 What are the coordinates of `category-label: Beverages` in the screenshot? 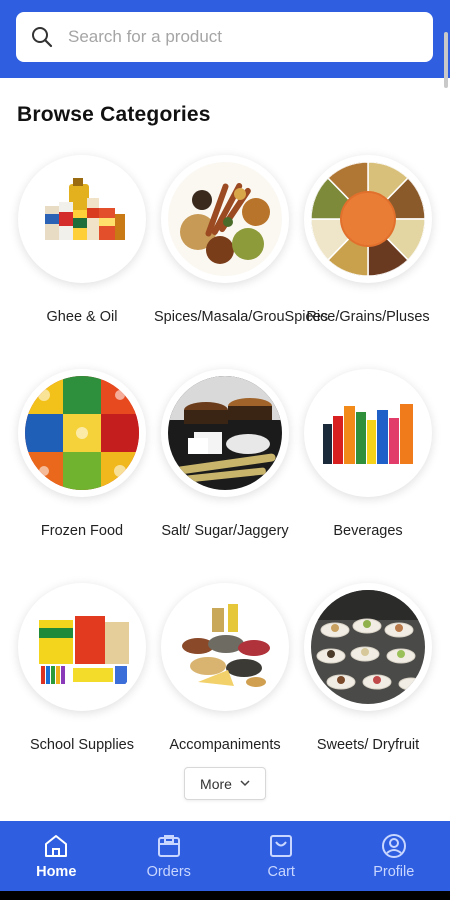 It's located at (368, 531).